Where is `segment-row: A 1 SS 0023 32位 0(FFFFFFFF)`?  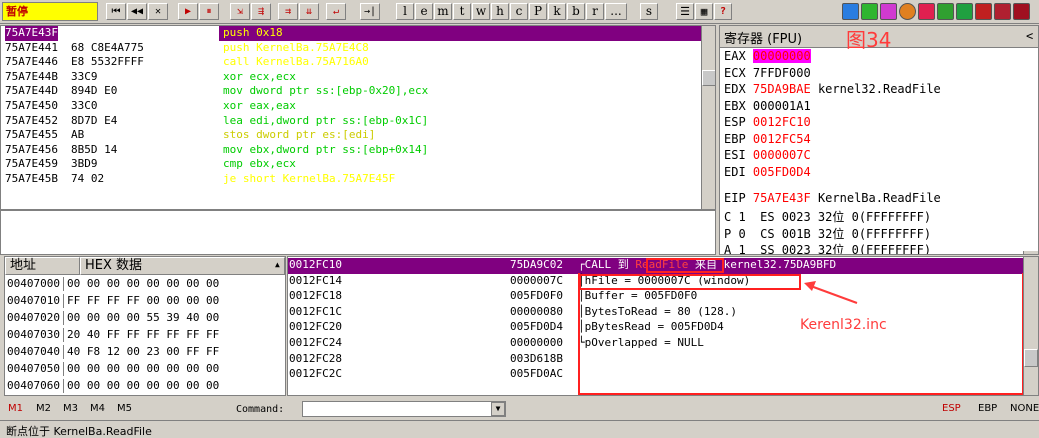 segment-row: A 1 SS 0023 32位 0(FFFFFFFF) is located at coordinates (827, 248).